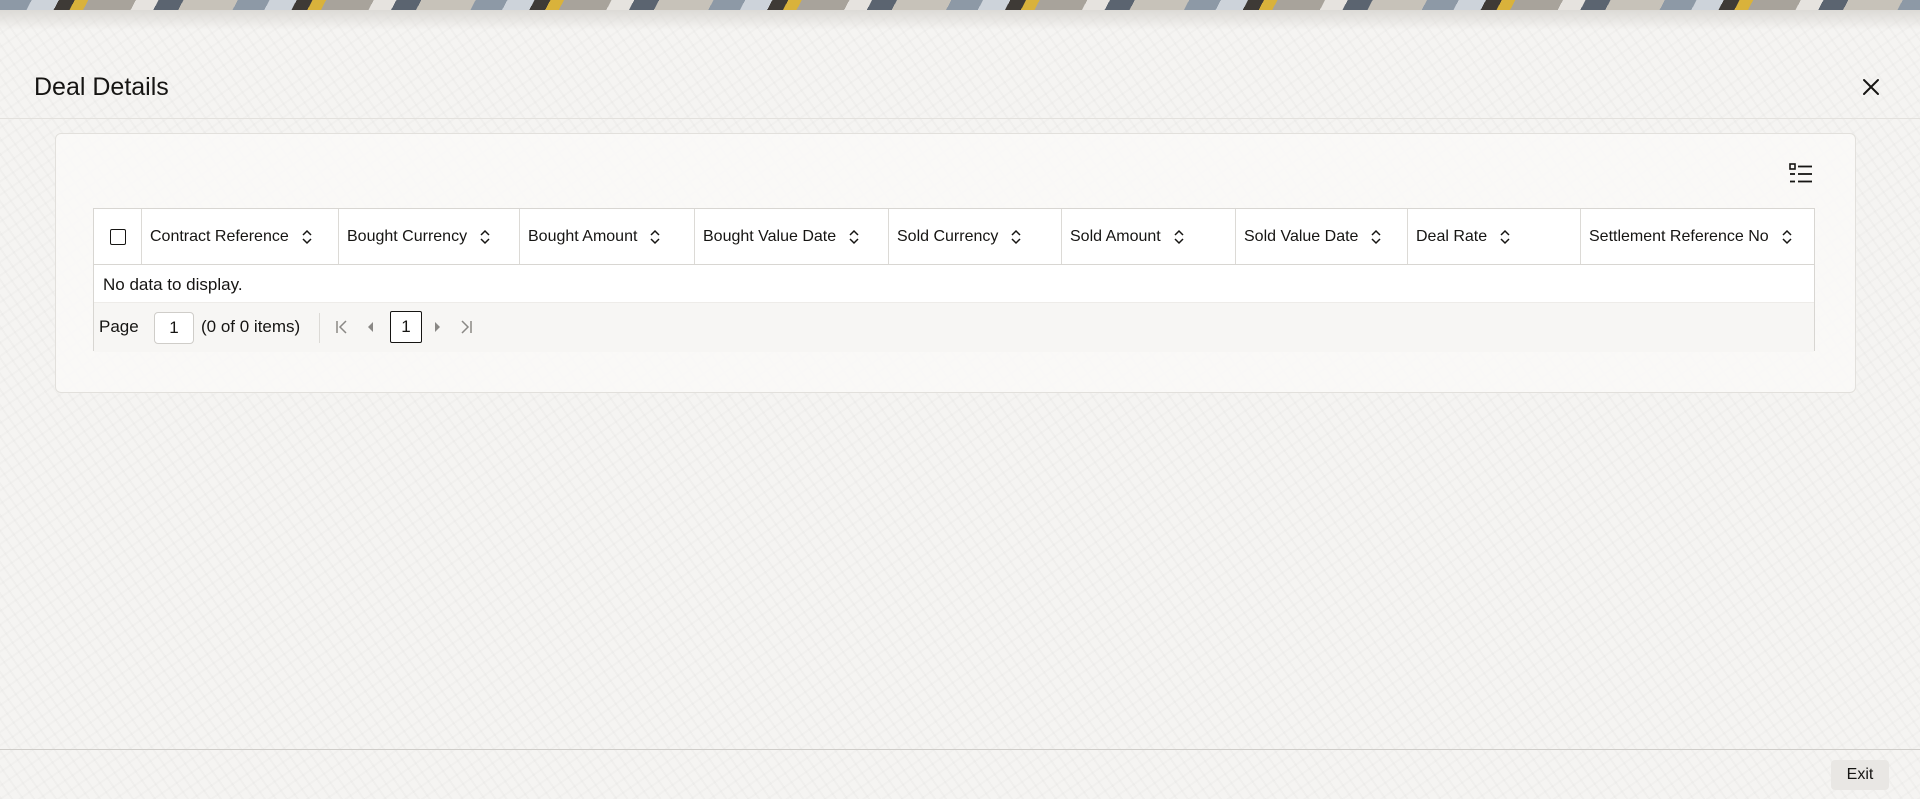 The height and width of the screenshot is (799, 1920). I want to click on column-header-deal-rate: Deal Rate, so click(1493, 236).